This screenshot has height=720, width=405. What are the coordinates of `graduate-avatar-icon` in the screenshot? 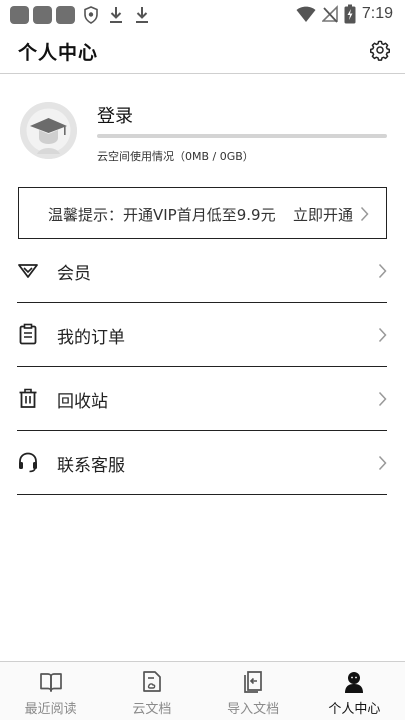 It's located at (48, 130).